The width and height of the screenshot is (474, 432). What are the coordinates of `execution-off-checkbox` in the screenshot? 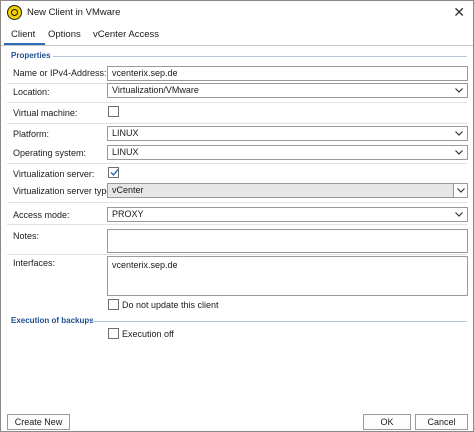 It's located at (113, 333).